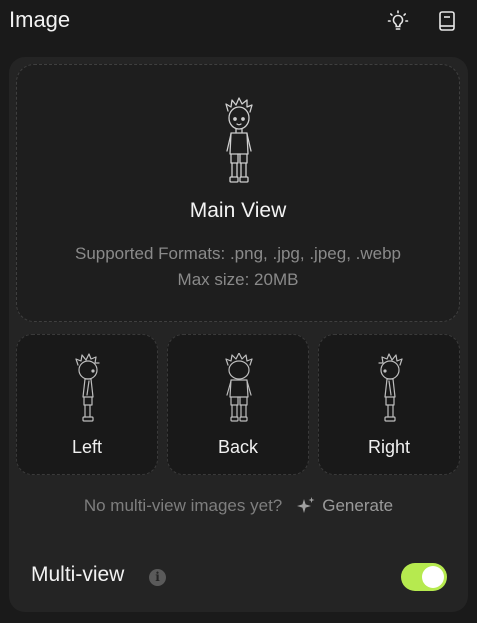 The image size is (477, 623). I want to click on lightbulb-icon, so click(398, 21).